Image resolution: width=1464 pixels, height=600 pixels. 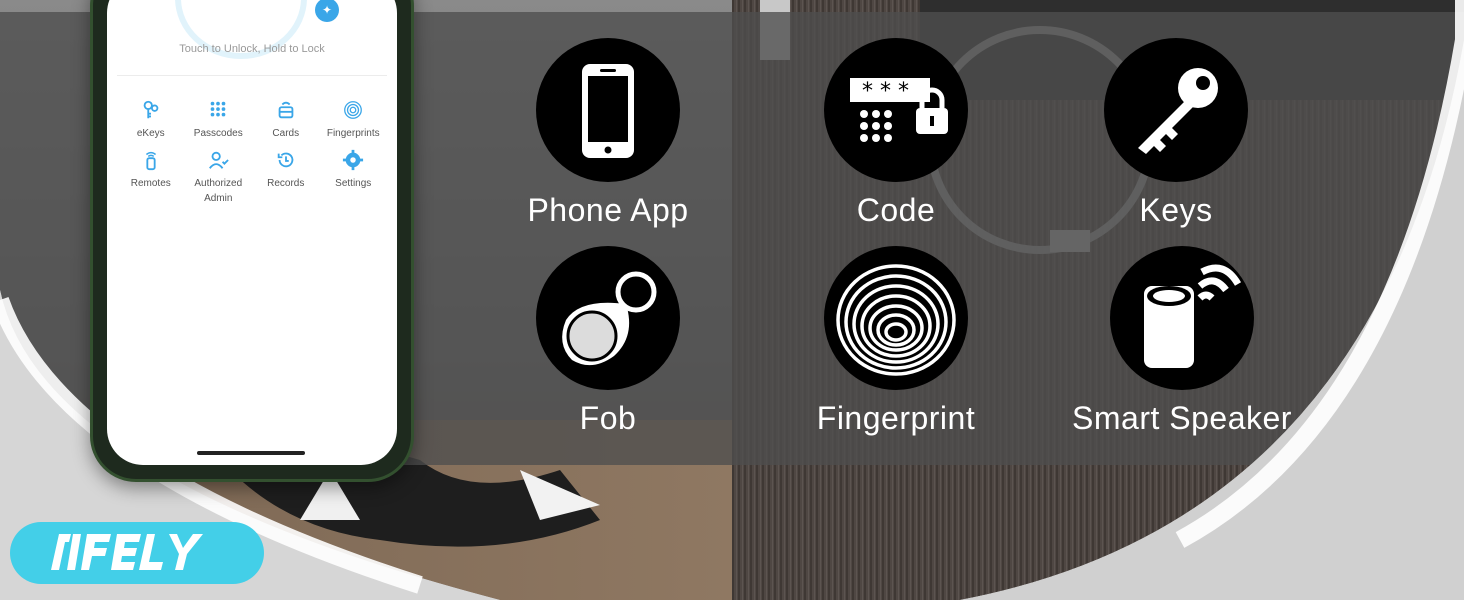 I want to click on fingerprint-icon, so click(x=896, y=320).